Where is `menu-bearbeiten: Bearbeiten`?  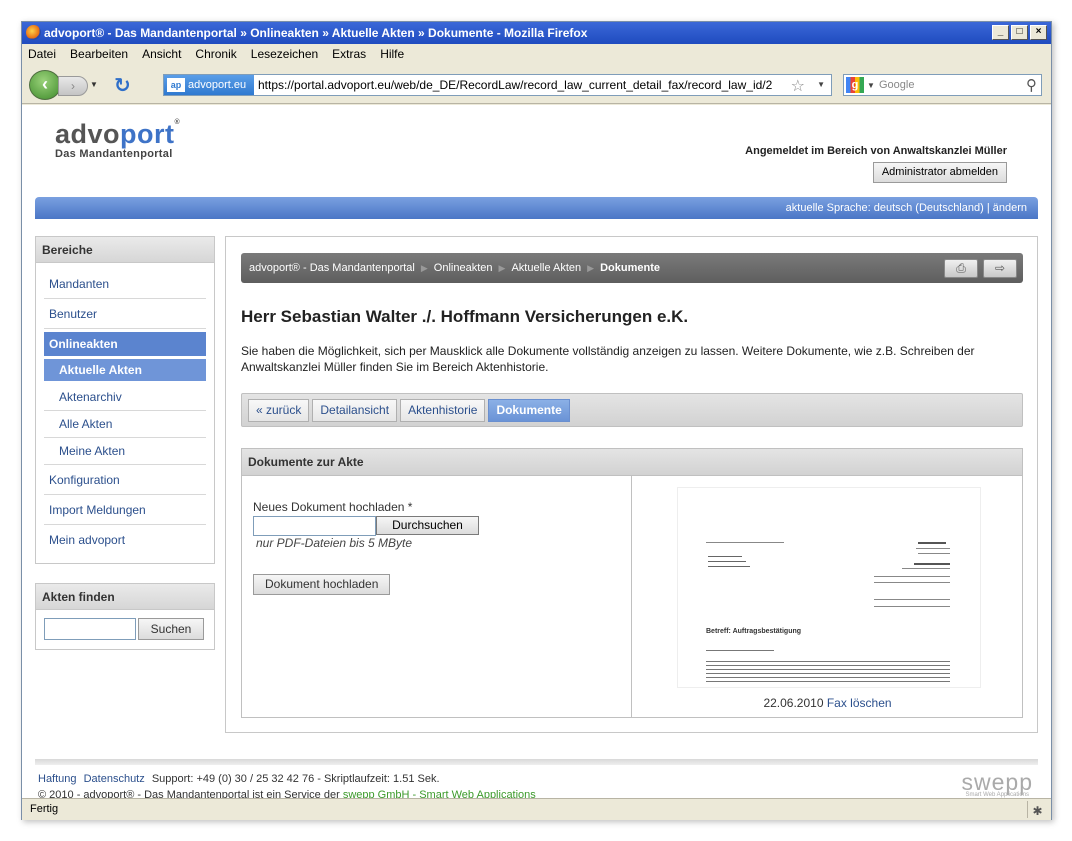 menu-bearbeiten: Bearbeiten is located at coordinates (99, 54).